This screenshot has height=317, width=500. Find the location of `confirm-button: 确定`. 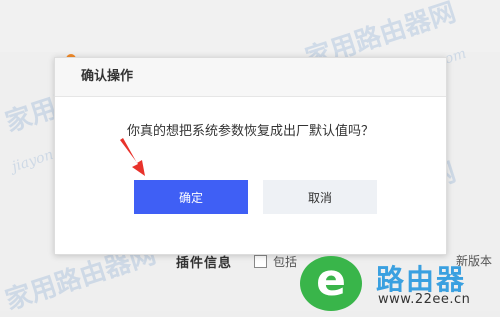

confirm-button: 确定 is located at coordinates (191, 197).